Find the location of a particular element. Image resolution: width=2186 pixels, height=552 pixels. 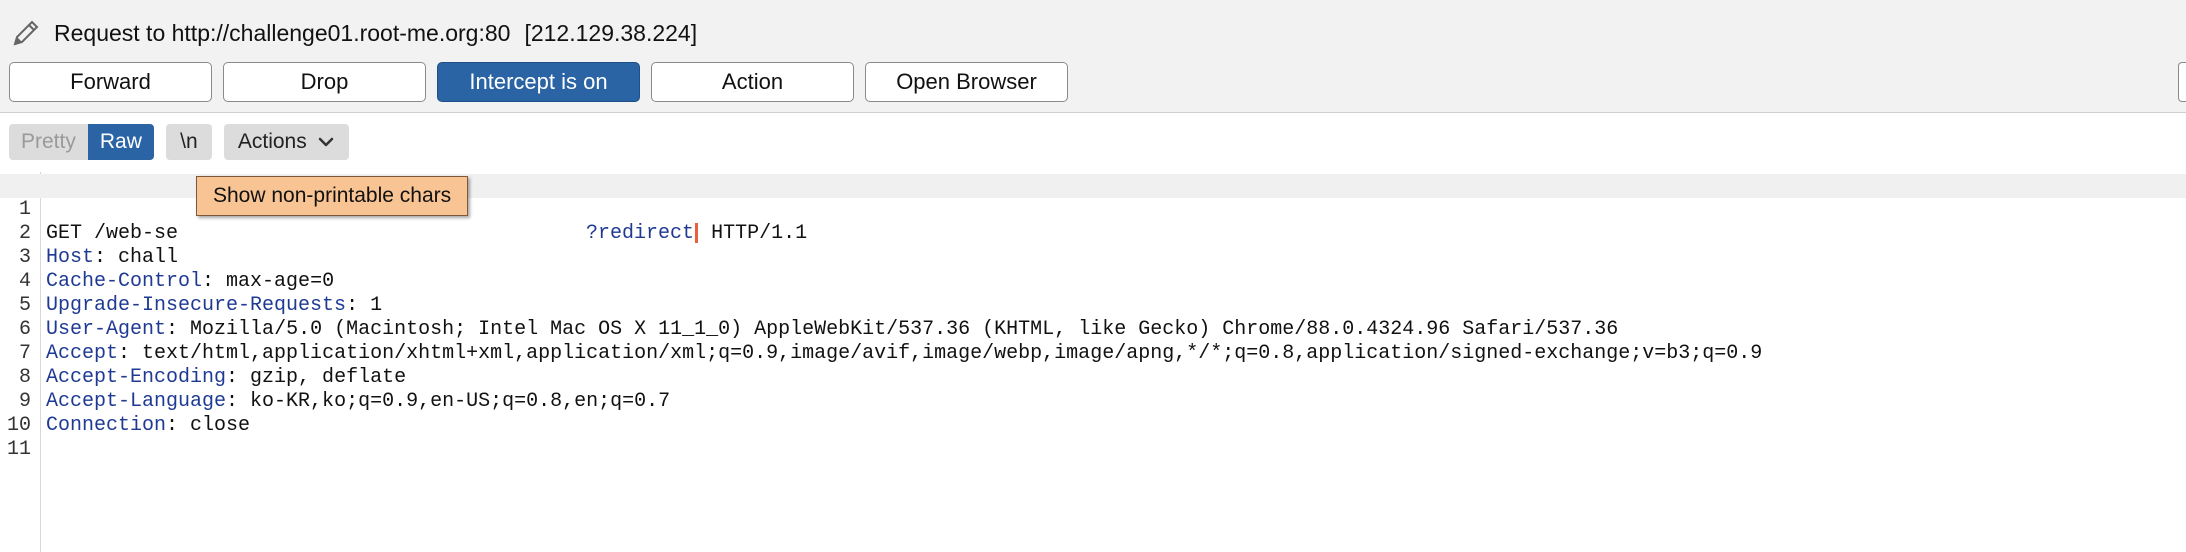

forward-button: Forward is located at coordinates (110, 82).